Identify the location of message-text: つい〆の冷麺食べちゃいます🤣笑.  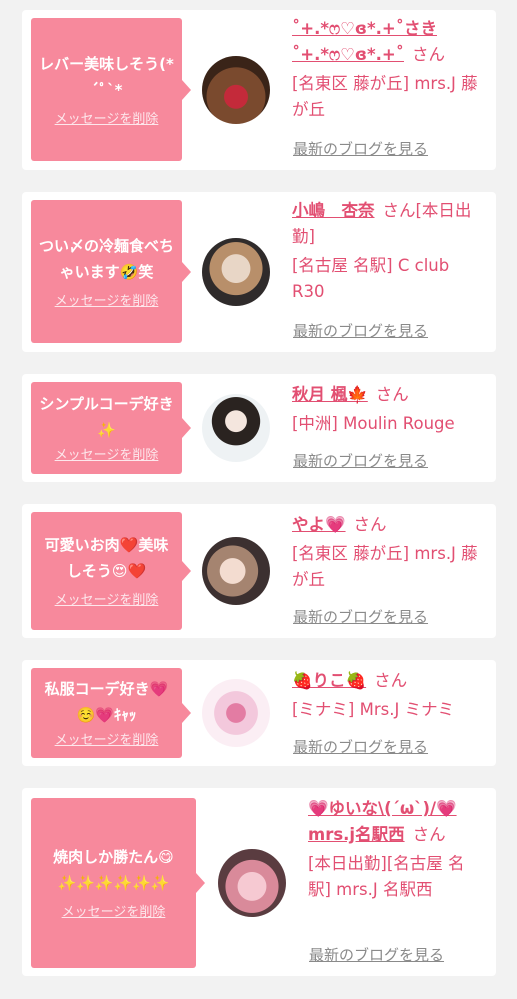
(107, 258).